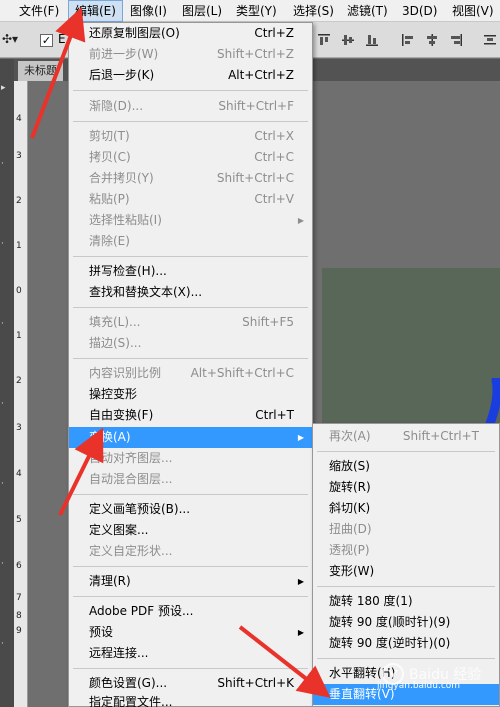  I want to click on menu-image: 图像(I), so click(148, 11).